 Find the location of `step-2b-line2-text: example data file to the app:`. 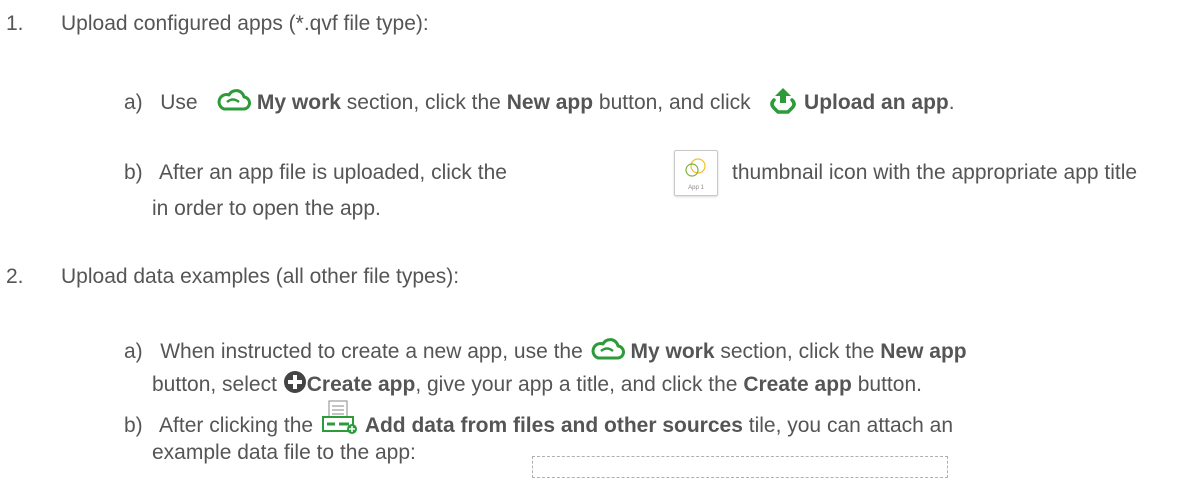

step-2b-line2-text: example data file to the app: is located at coordinates (284, 452).